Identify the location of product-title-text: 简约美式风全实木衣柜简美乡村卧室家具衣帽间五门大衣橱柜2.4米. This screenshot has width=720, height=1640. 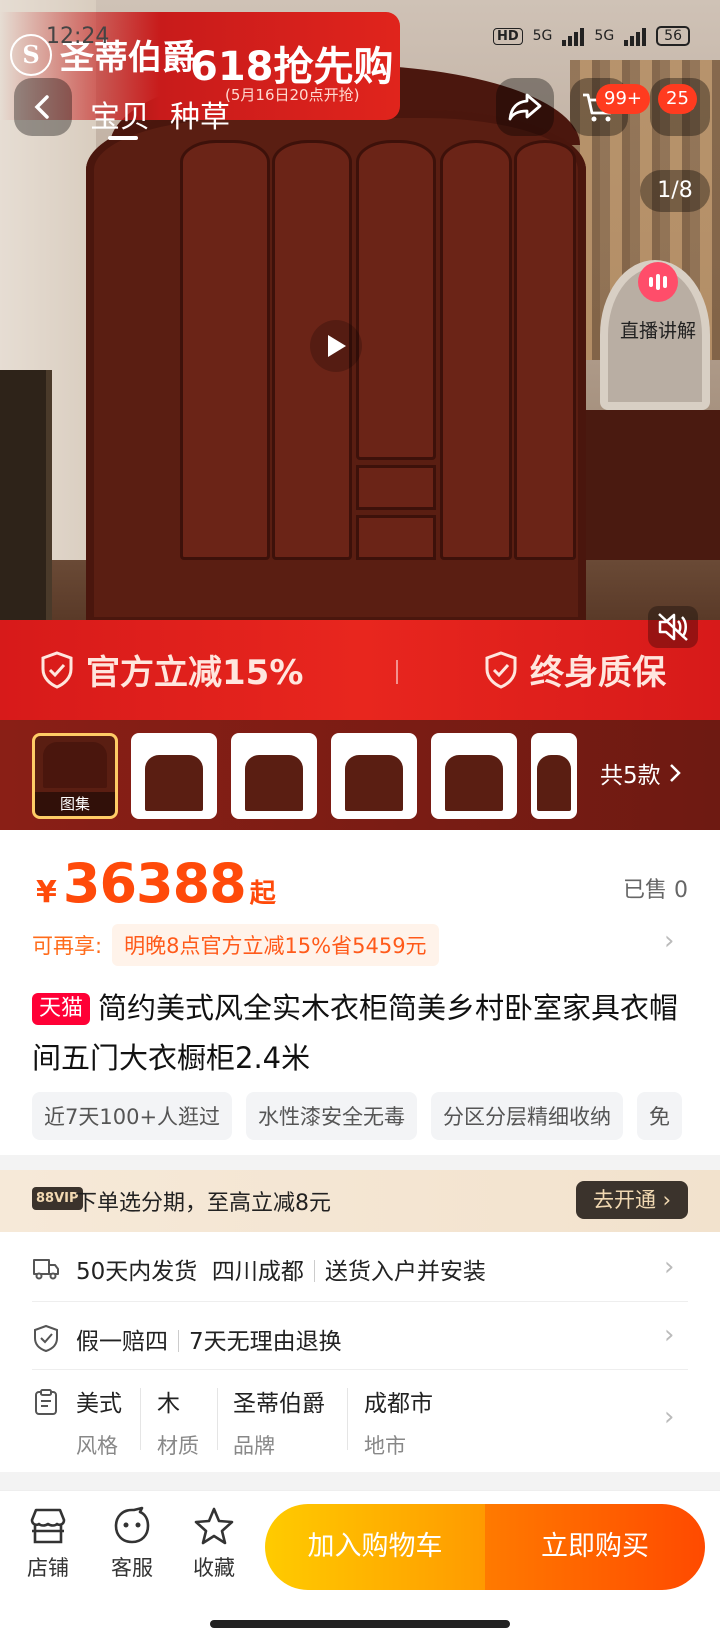
(355, 1033).